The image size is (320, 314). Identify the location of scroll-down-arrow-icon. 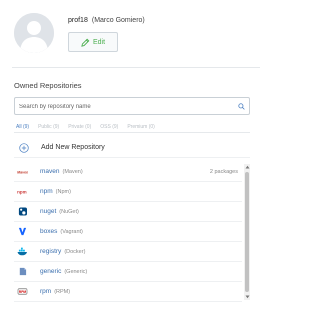
(247, 297).